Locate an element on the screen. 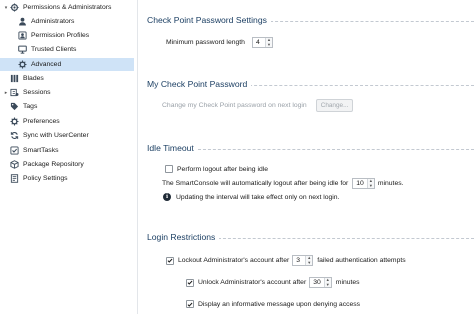 The image size is (474, 314). section-title-my-password: My Check Point Password is located at coordinates (199, 84).